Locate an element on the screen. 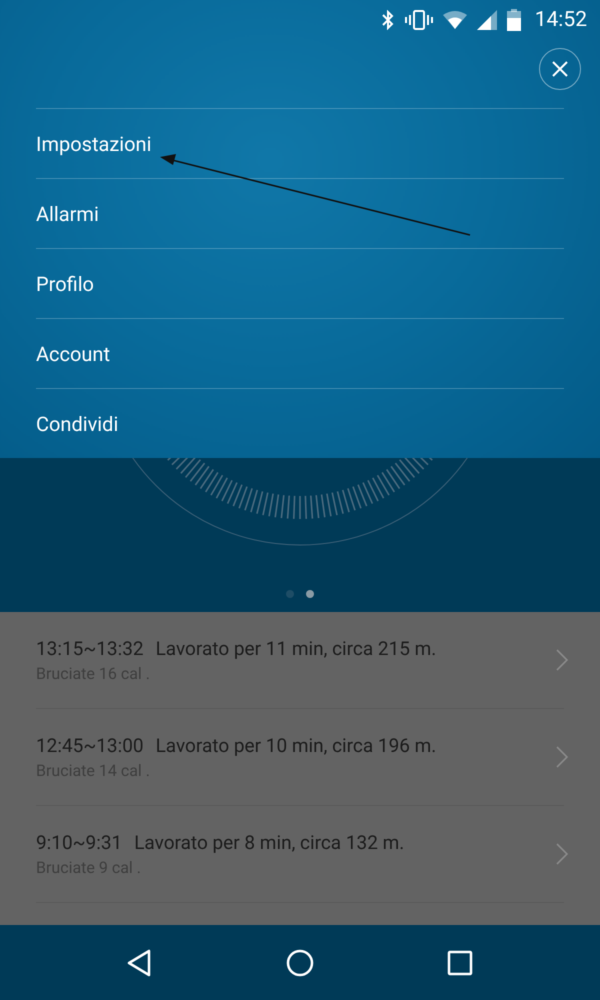 This screenshot has height=1000, width=600. wifi-icon is located at coordinates (454, 20).